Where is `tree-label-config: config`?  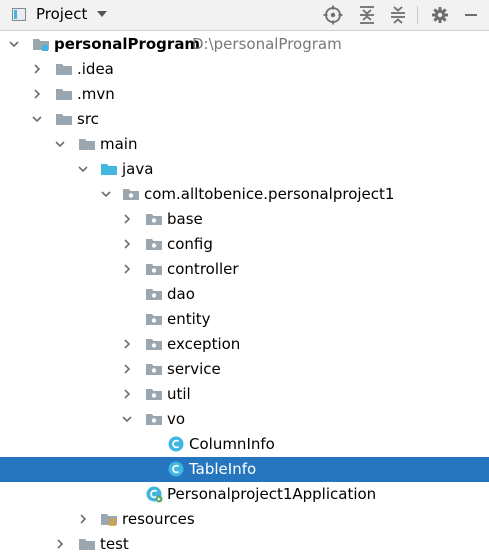
tree-label-config: config is located at coordinates (190, 244).